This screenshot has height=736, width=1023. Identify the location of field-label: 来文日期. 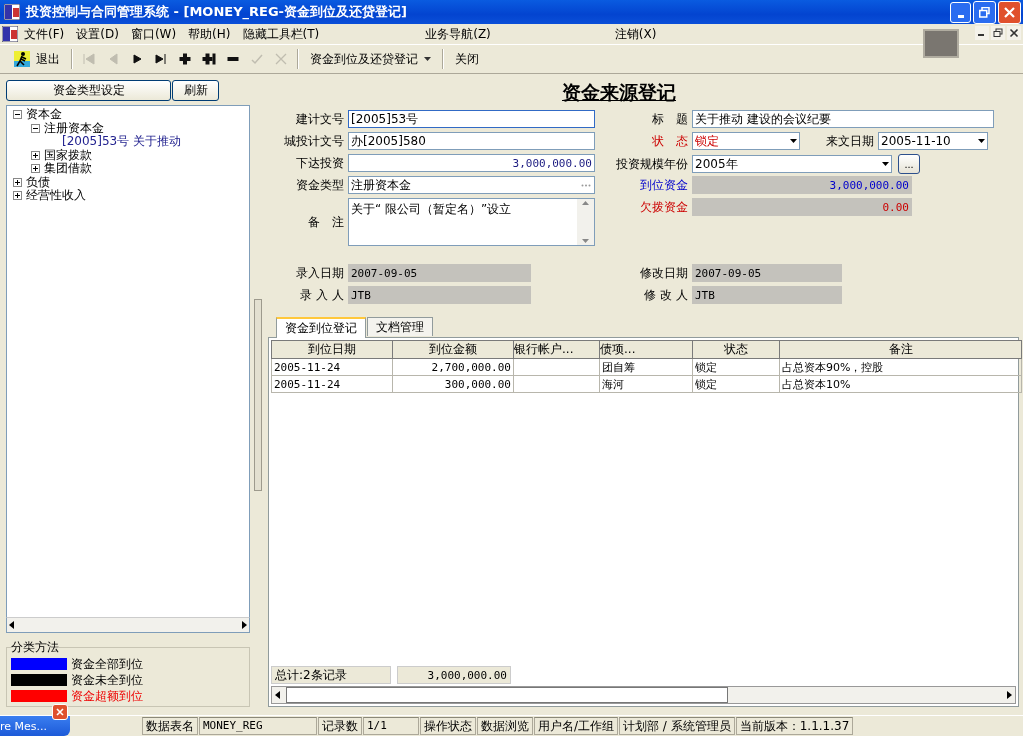
(850, 141).